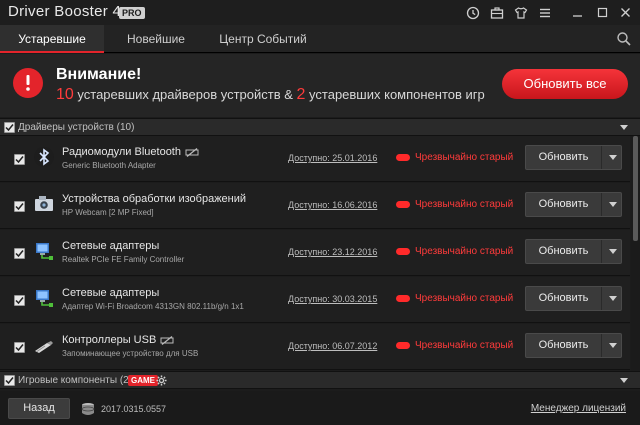 Image resolution: width=640 pixels, height=425 pixels. What do you see at coordinates (108, 212) in the screenshot?
I see `driver-device: HP Webcam [2 MP Fixed]` at bounding box center [108, 212].